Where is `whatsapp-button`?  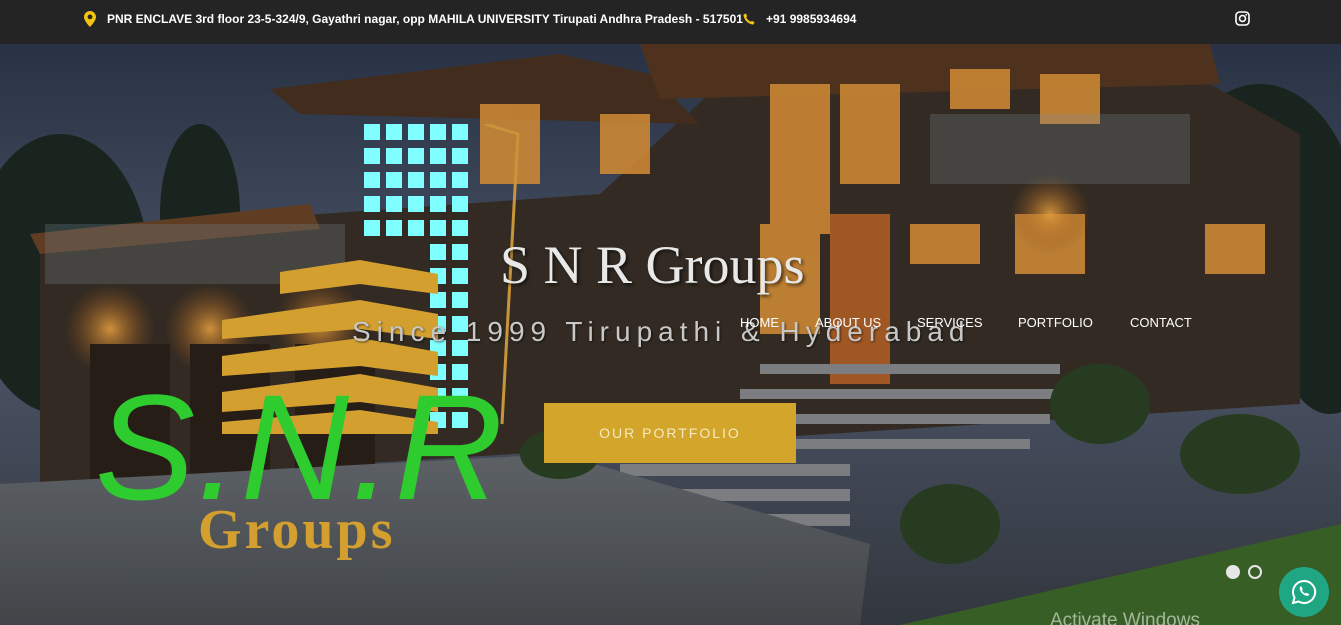 whatsapp-button is located at coordinates (1304, 592).